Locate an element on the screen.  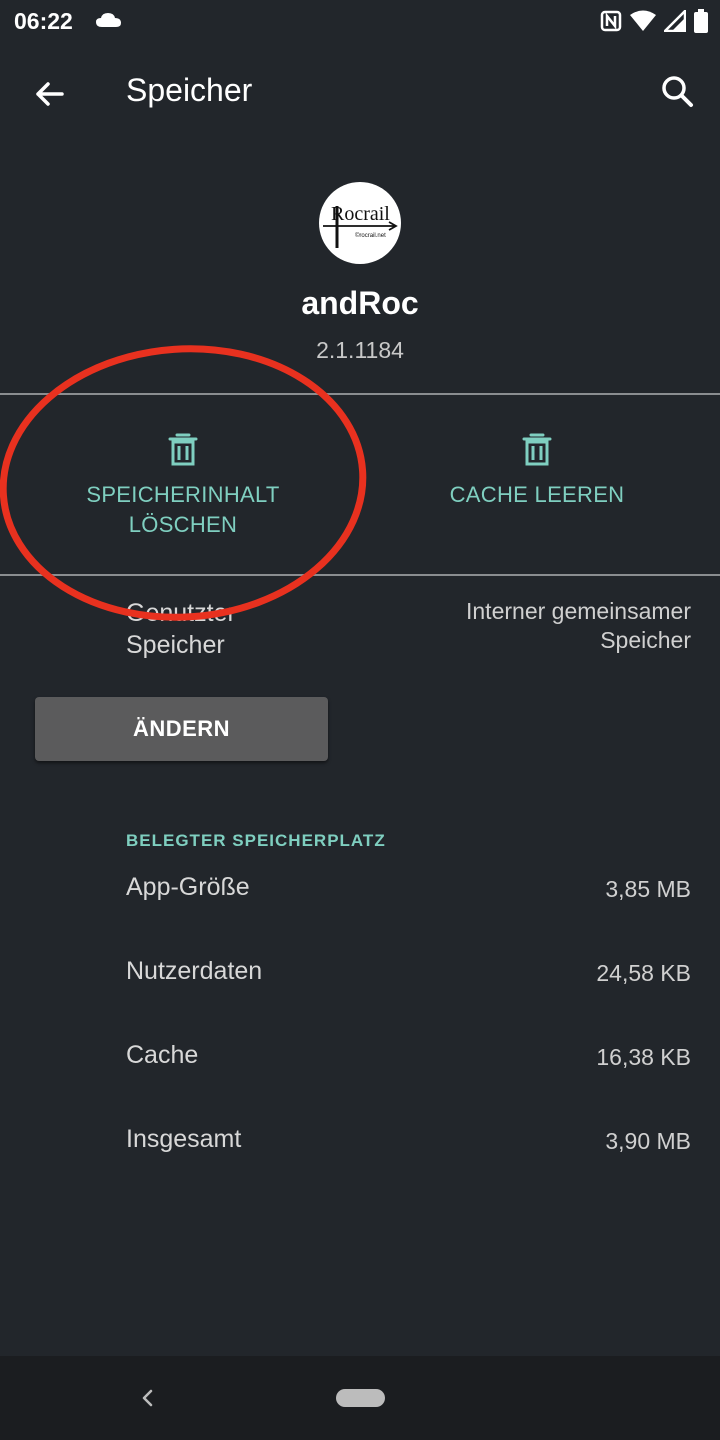
app-icon-subtext: ©rocrail.net is located at coordinates (370, 235).